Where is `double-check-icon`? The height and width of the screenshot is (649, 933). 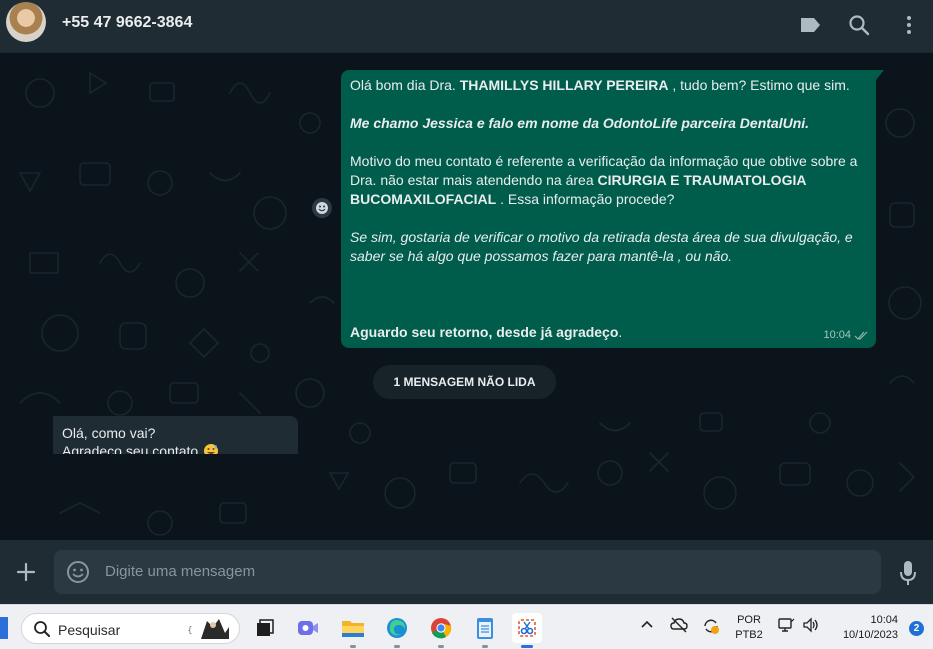 double-check-icon is located at coordinates (861, 335).